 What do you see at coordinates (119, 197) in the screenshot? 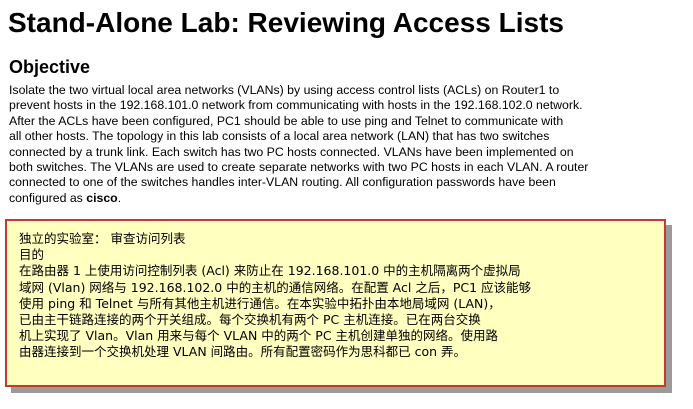
I see `objective-last-line-suffix: .` at bounding box center [119, 197].